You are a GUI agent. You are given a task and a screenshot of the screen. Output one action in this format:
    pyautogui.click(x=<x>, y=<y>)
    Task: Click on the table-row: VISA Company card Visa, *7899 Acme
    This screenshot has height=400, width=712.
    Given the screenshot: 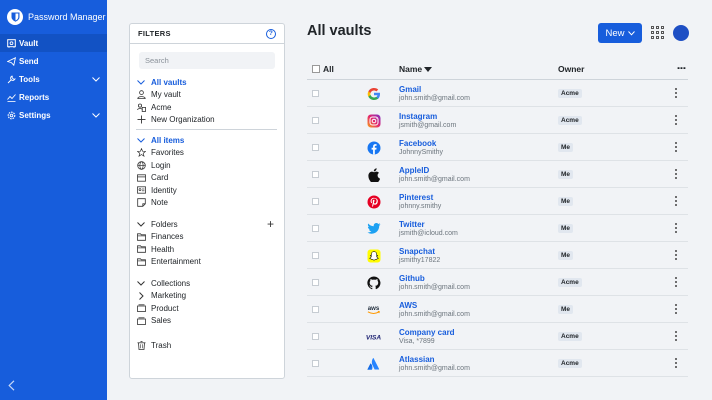 What is the action you would take?
    pyautogui.click(x=497, y=336)
    